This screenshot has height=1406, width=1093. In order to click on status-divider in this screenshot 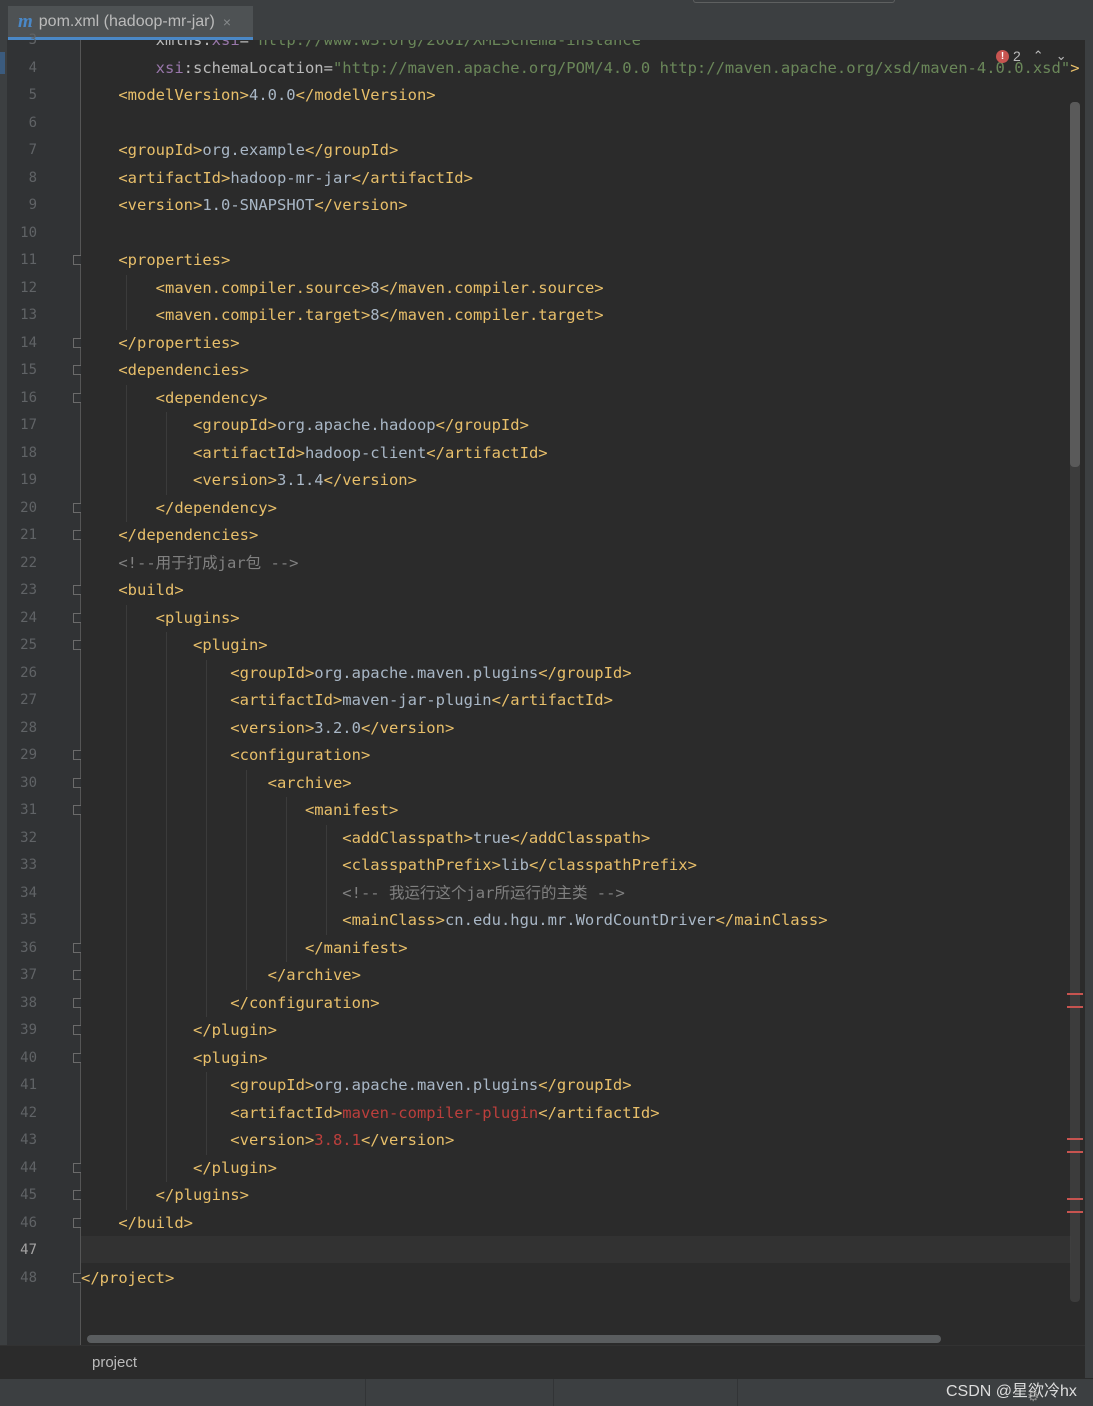, I will do `click(553, 1392)`.